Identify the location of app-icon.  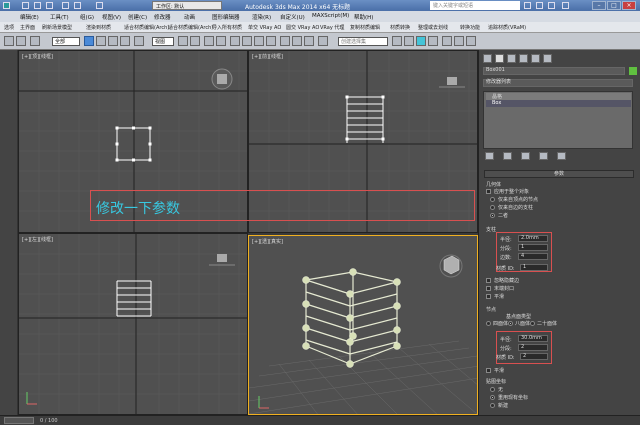
(6, 5).